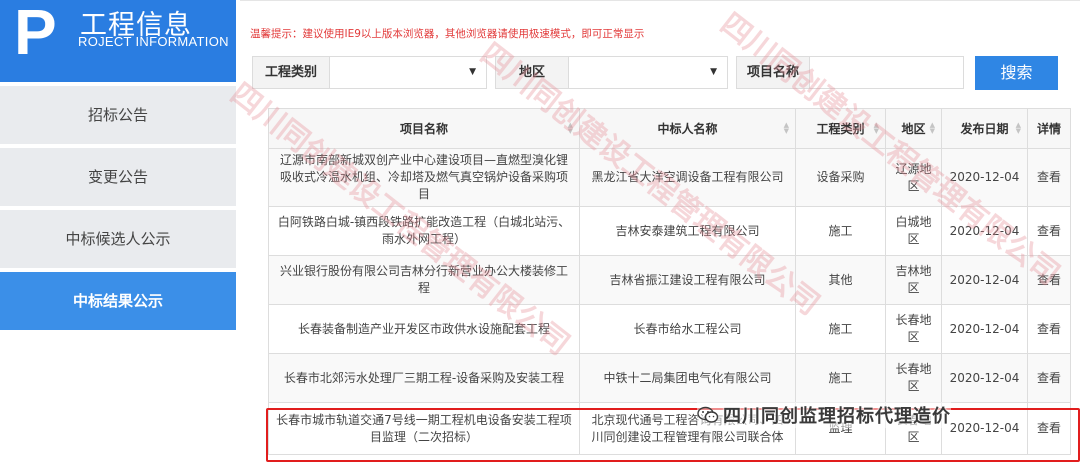 The height and width of the screenshot is (463, 1080). Describe the element at coordinates (840, 128) in the screenshot. I see `header-category: 工程类别 ▲ ▼` at that location.